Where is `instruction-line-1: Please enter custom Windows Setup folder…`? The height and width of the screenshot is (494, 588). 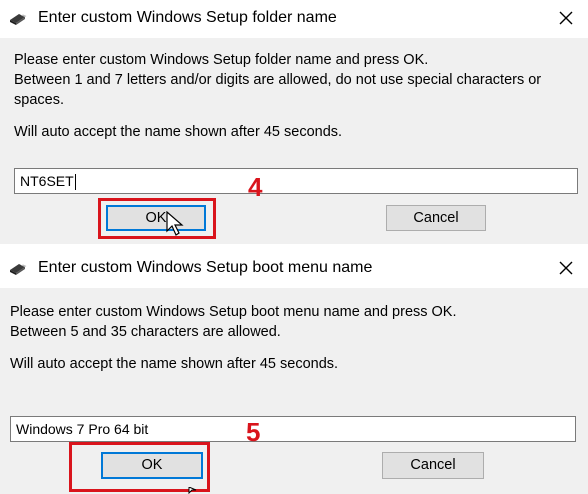
instruction-line-1: Please enter custom Windows Setup folder… is located at coordinates (221, 60).